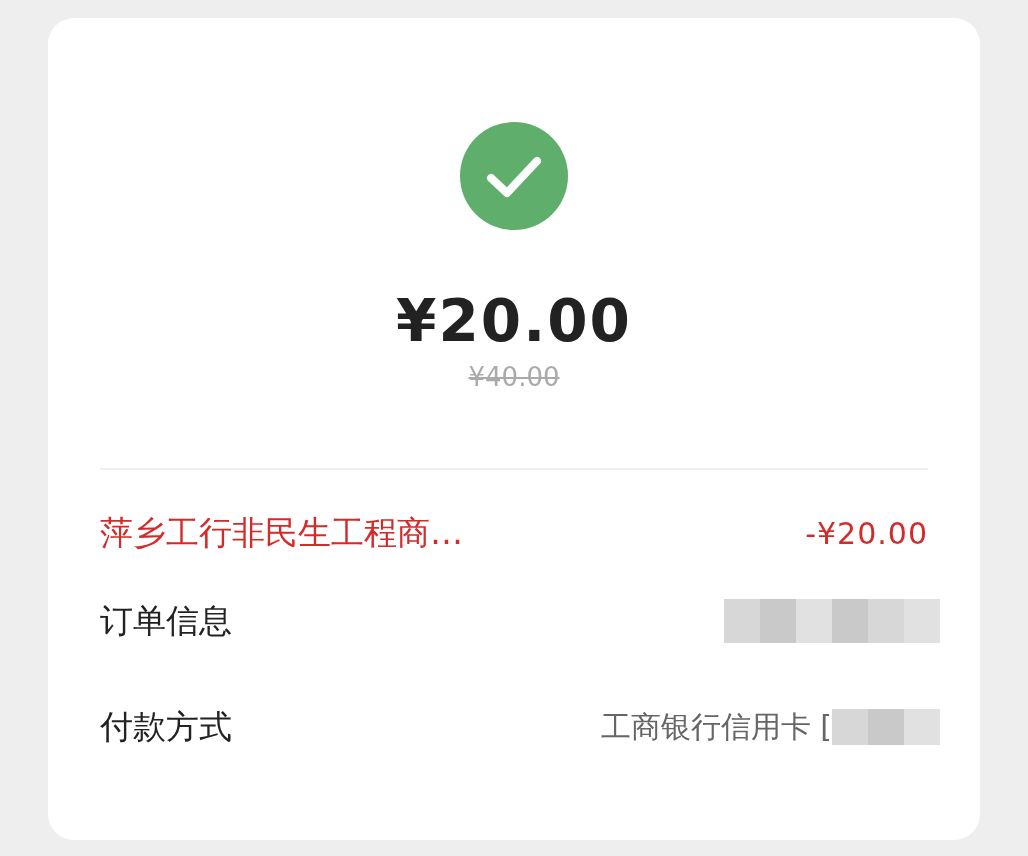  Describe the element at coordinates (514, 321) in the screenshot. I see `amount: ¥20.00` at that location.